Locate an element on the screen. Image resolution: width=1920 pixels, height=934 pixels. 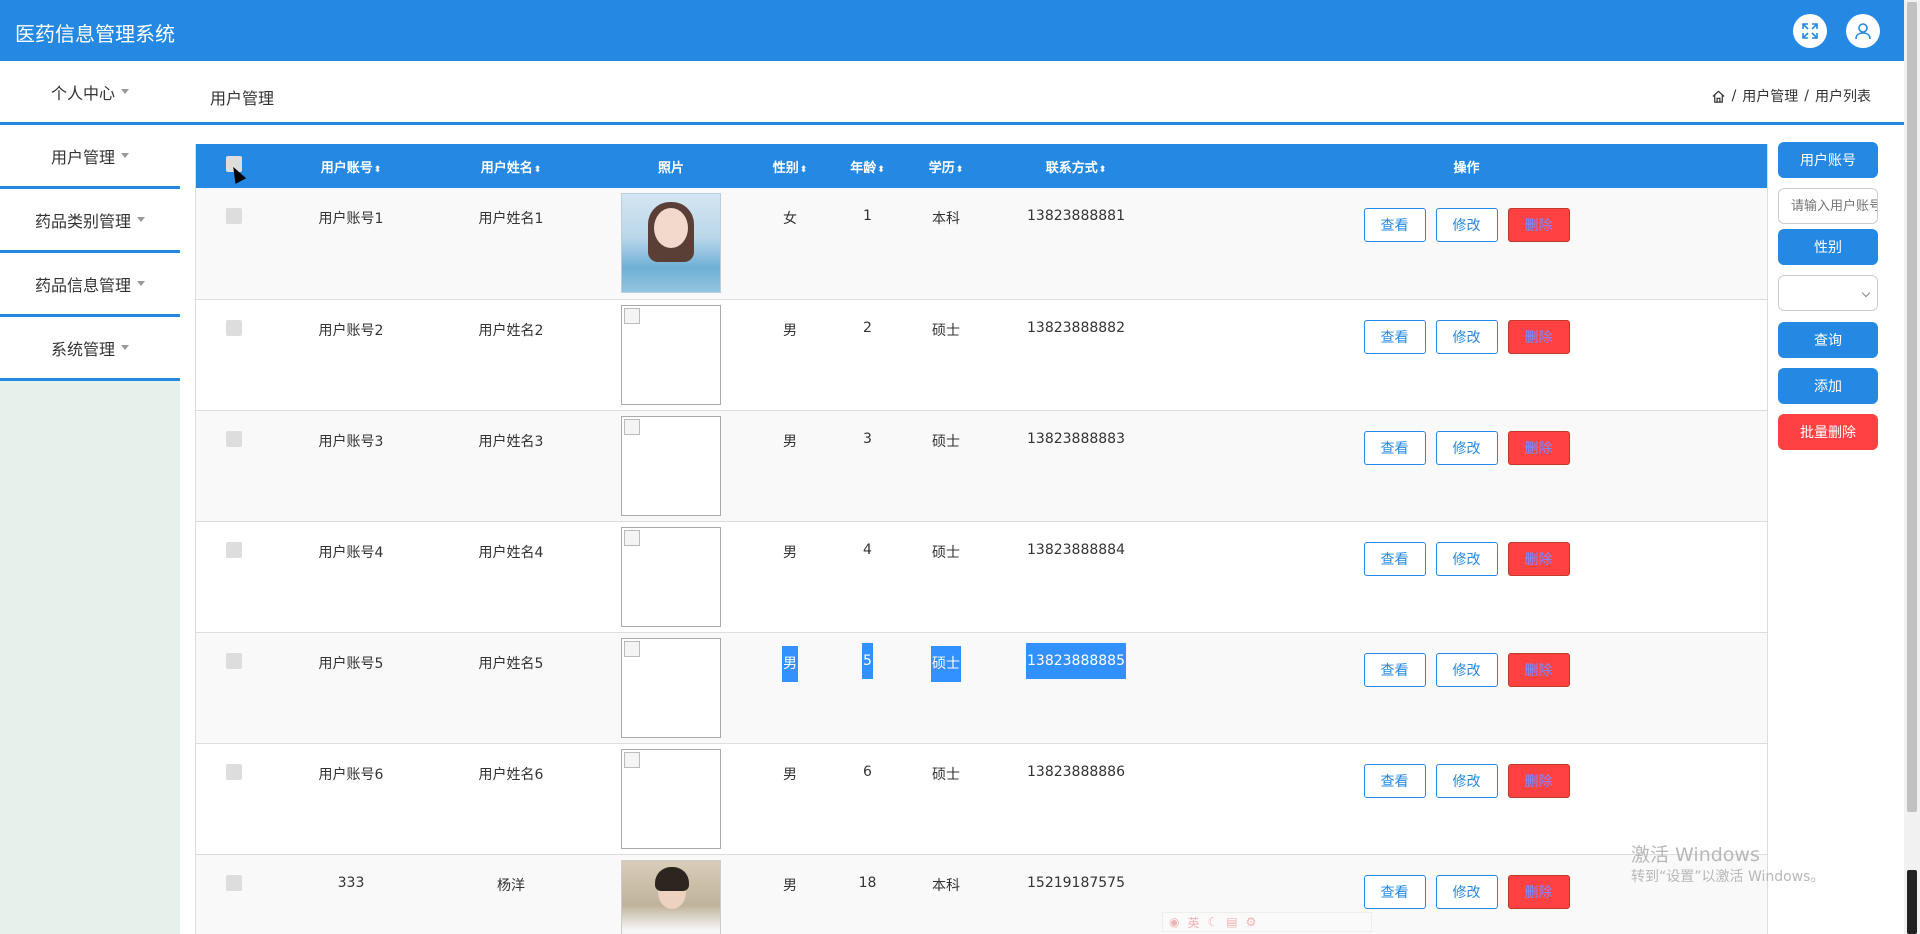
windows-watermark-subtitle: 转到“设置”以激活 Windows。 is located at coordinates (1728, 877).